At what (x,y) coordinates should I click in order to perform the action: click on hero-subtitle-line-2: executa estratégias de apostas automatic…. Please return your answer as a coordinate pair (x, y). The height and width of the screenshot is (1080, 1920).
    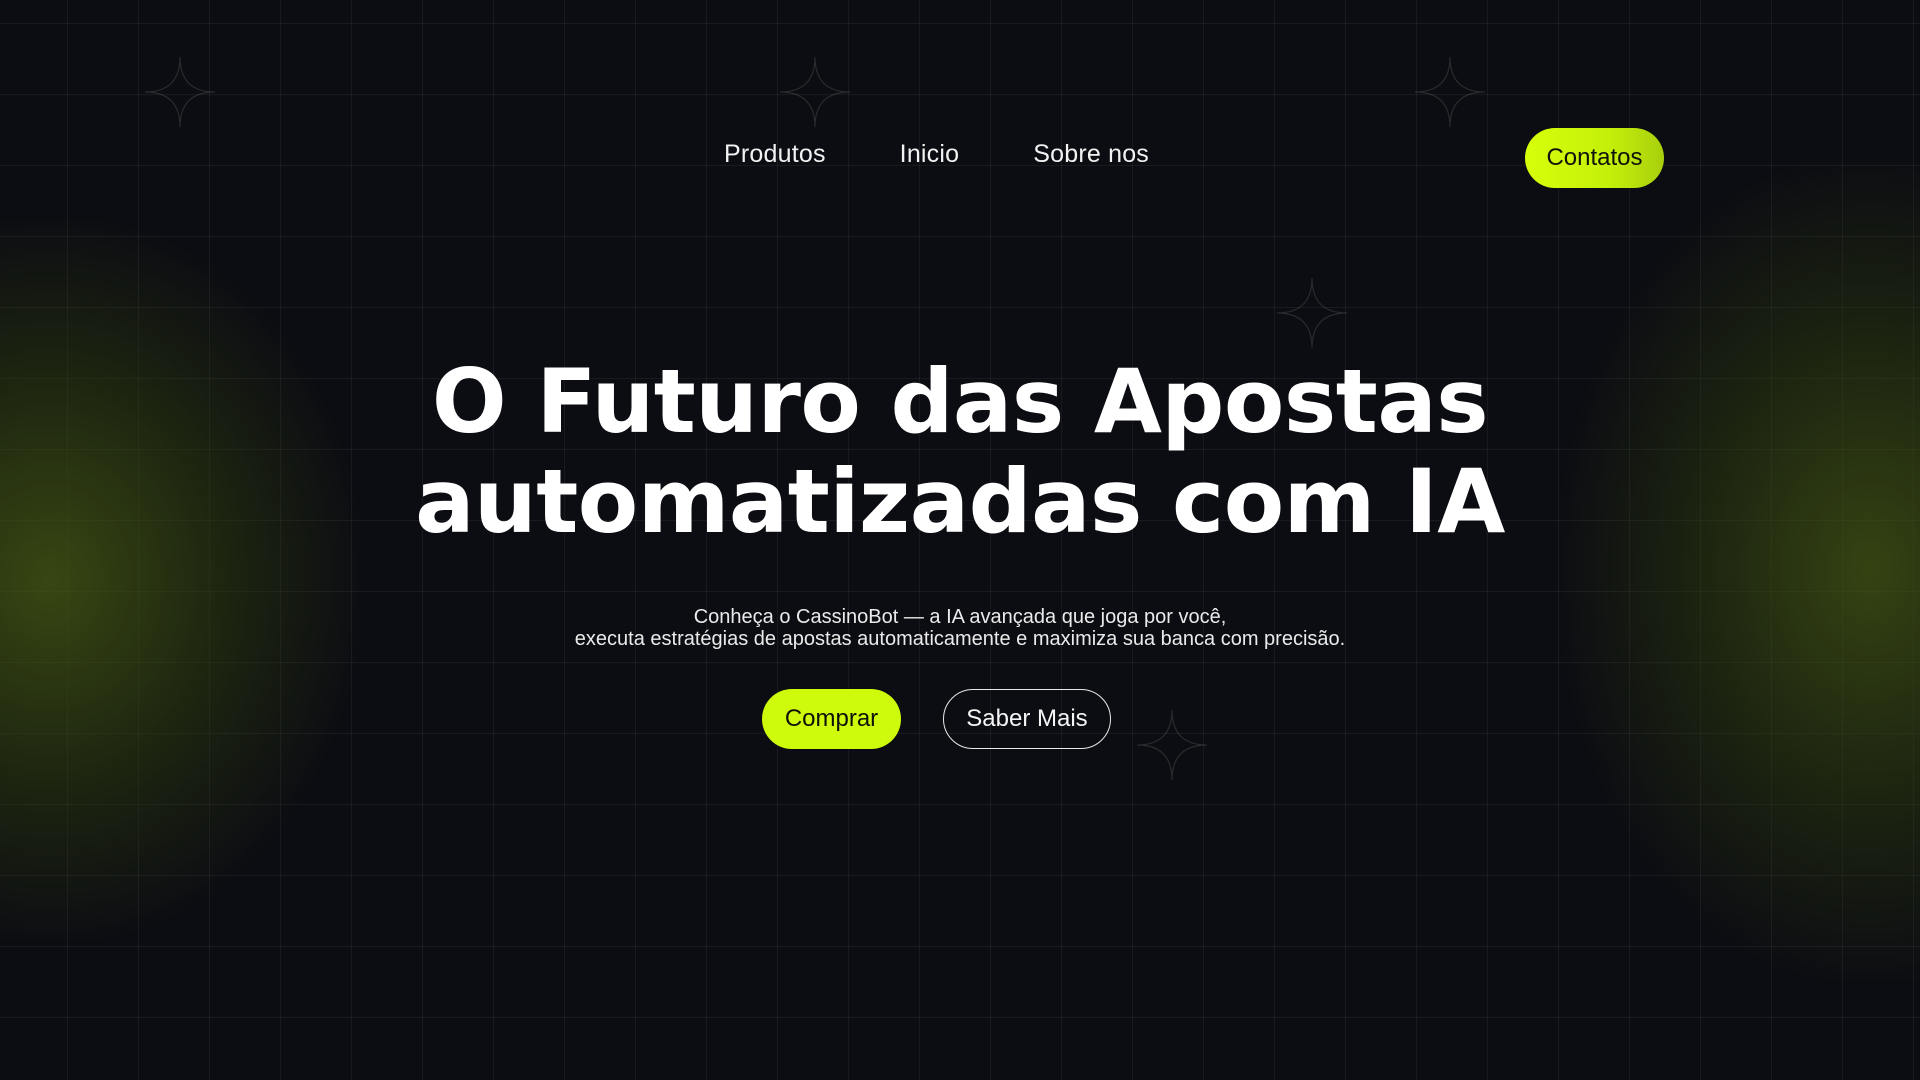
    Looking at the image, I should click on (960, 639).